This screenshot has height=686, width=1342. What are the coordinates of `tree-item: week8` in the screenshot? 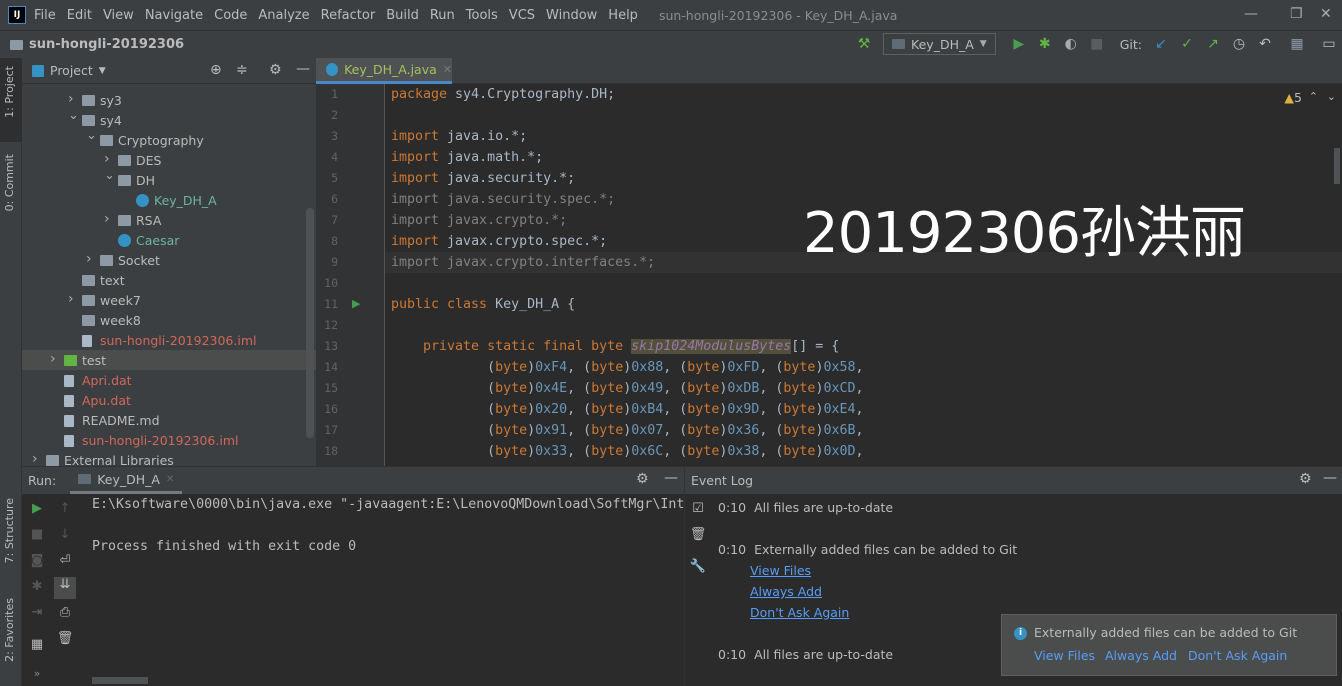 It's located at (169, 320).